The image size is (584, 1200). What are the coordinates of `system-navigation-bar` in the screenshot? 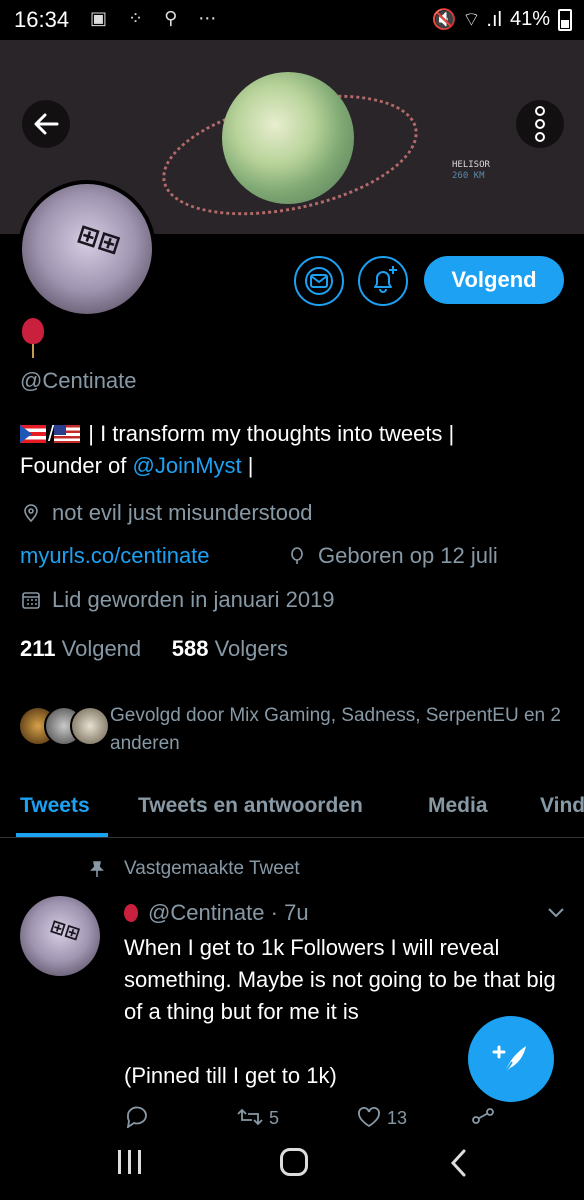 It's located at (292, 1165).